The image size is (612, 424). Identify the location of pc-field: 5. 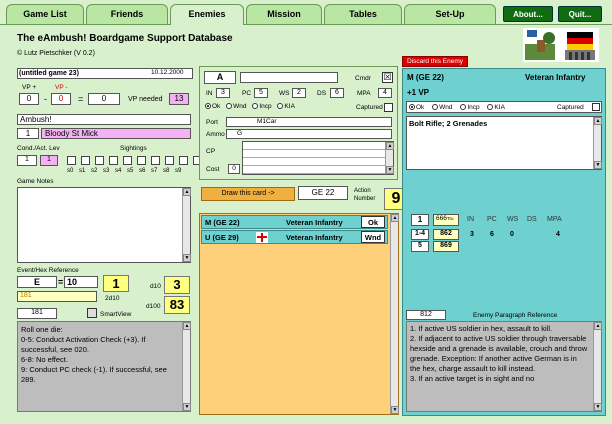
(261, 93).